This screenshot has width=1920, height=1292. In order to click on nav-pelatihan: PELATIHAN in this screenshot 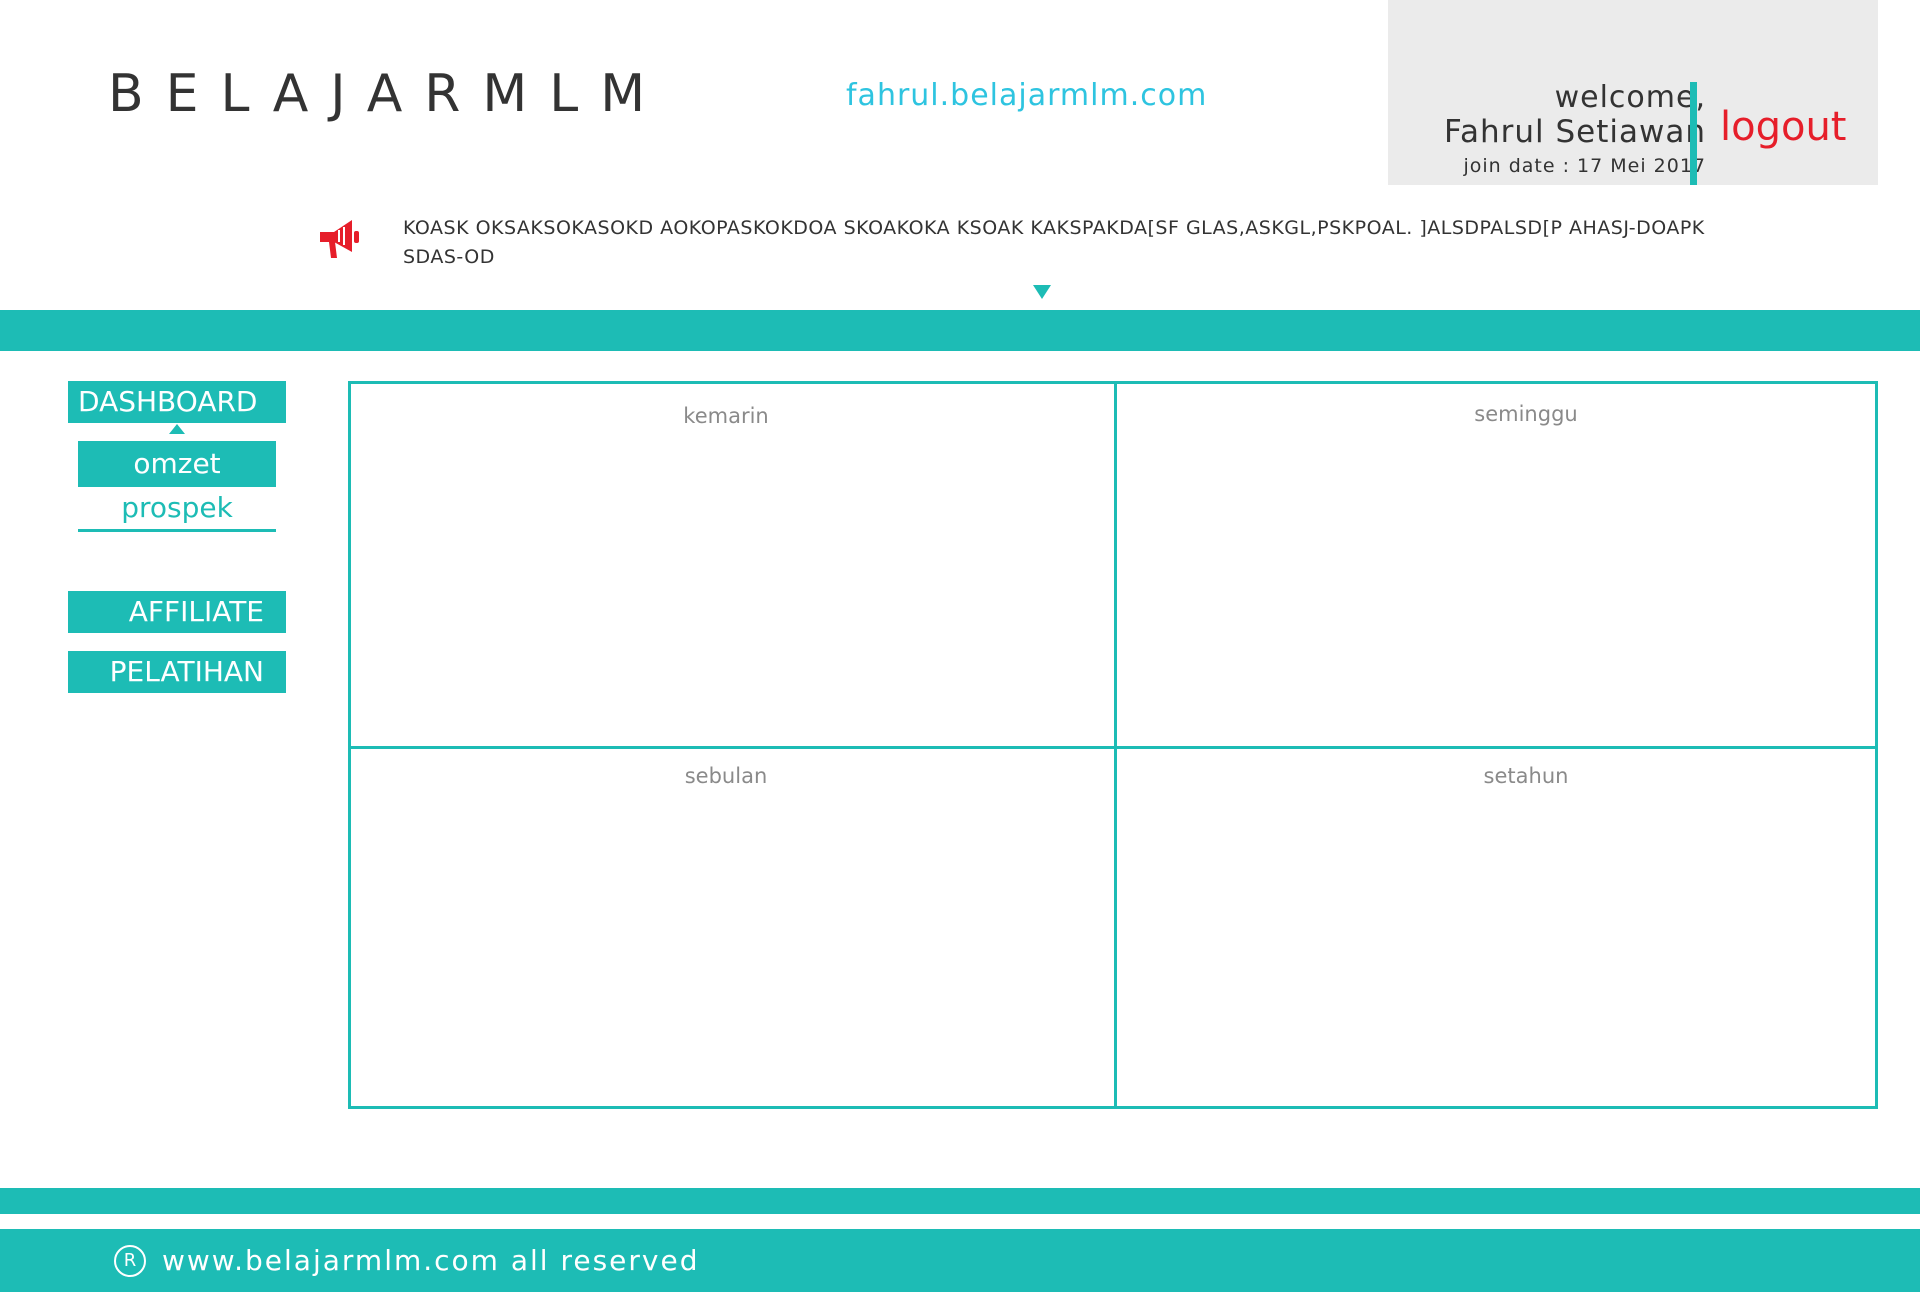, I will do `click(177, 672)`.